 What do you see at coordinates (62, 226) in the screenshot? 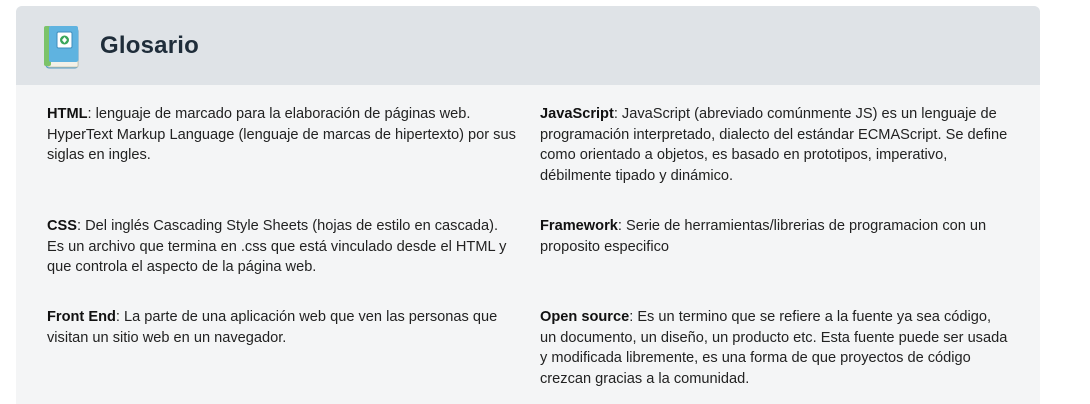
I see `glossary-term: CSS` at bounding box center [62, 226].